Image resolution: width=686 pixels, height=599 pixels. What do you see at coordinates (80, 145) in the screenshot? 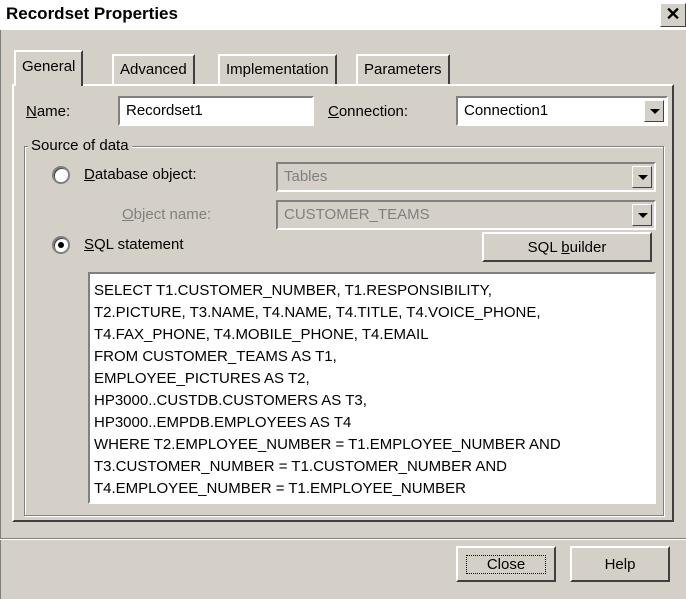
I see `source-of-data-legend: Source of data` at bounding box center [80, 145].